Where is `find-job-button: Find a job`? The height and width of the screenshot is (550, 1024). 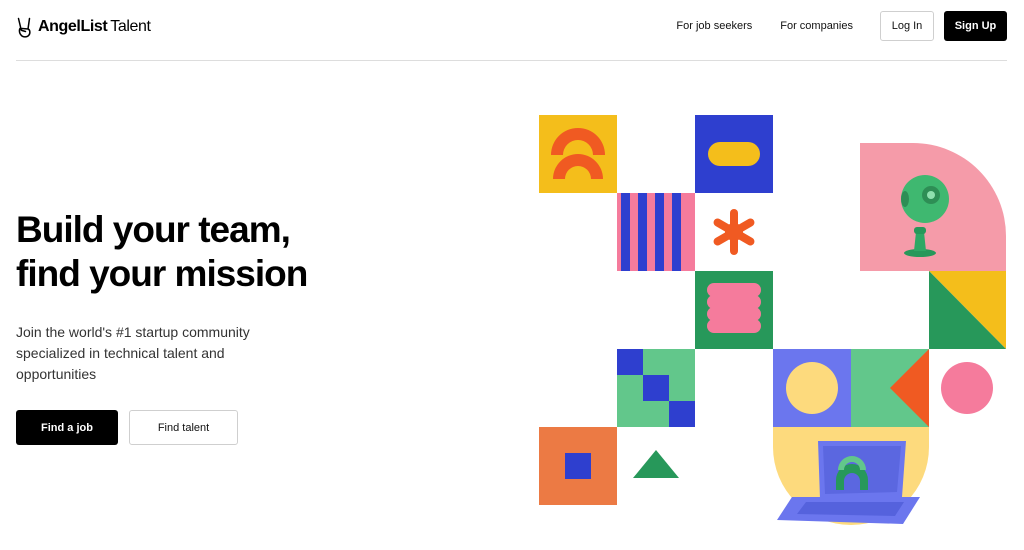 find-job-button: Find a job is located at coordinates (67, 427).